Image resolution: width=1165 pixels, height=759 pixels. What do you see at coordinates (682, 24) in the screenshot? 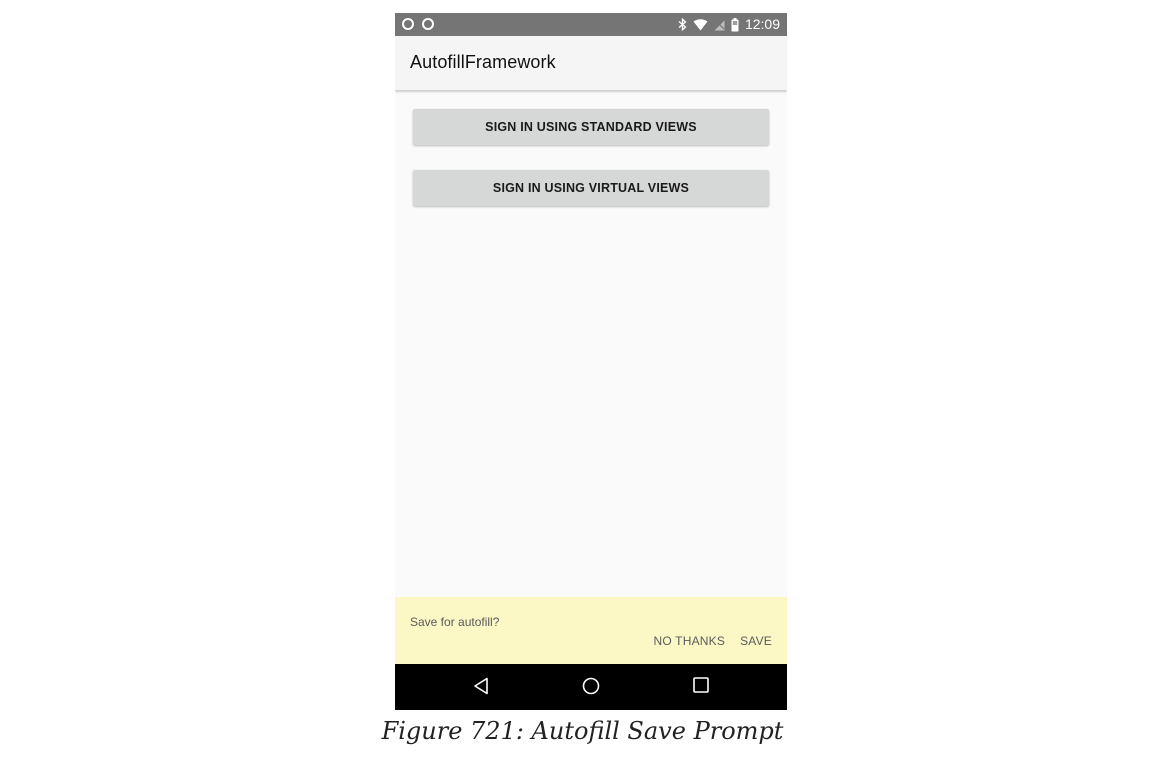
I see `bluetooth-icon` at bounding box center [682, 24].